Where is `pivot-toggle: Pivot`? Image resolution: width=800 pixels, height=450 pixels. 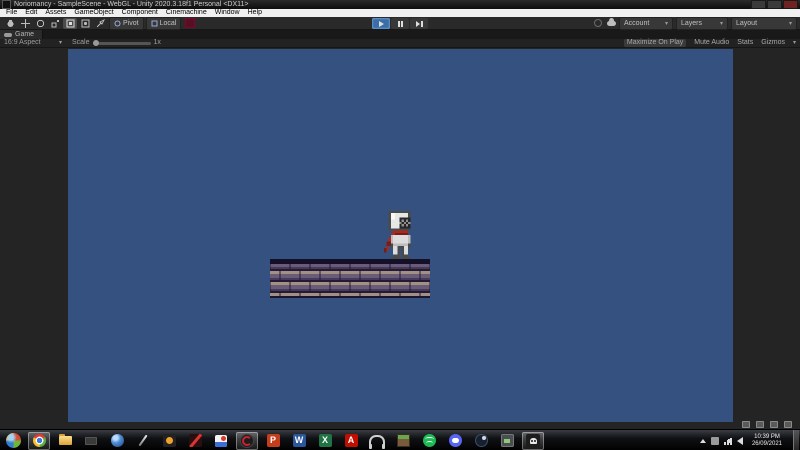 pivot-toggle: Pivot is located at coordinates (126, 23).